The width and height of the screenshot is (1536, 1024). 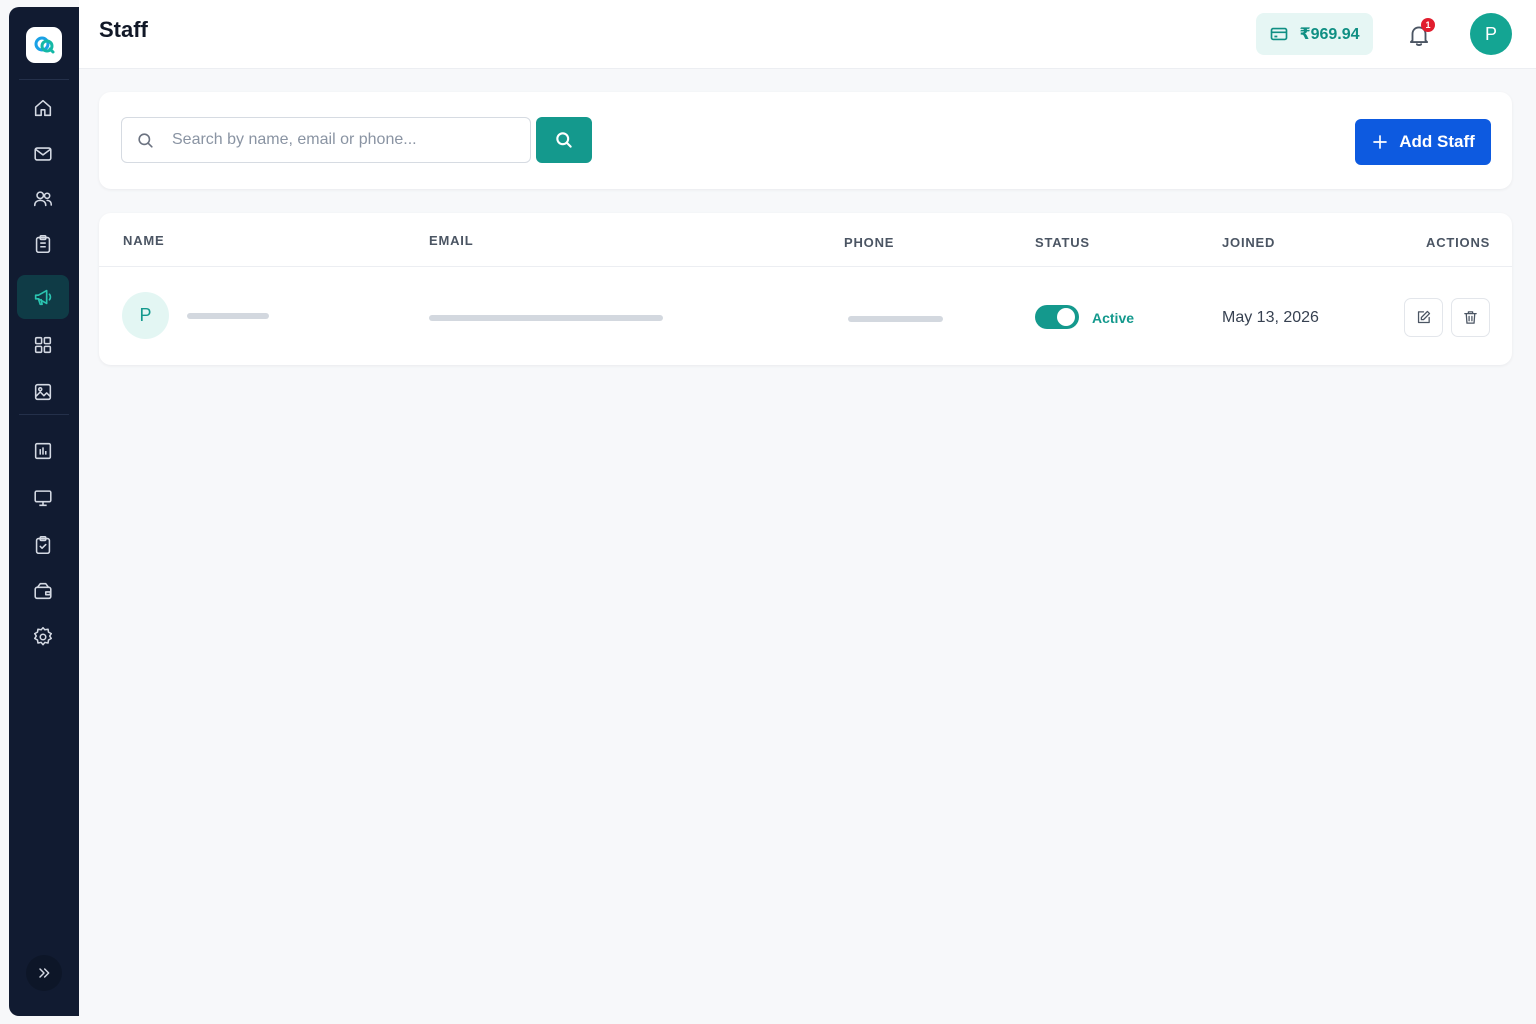 I want to click on app-logo, so click(x=44, y=45).